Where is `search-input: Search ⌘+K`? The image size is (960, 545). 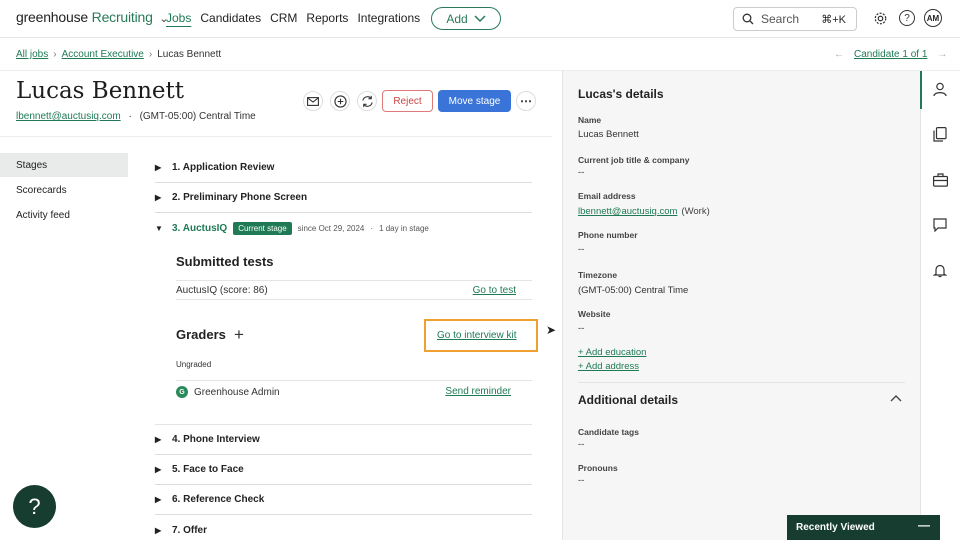 search-input: Search ⌘+K is located at coordinates (795, 19).